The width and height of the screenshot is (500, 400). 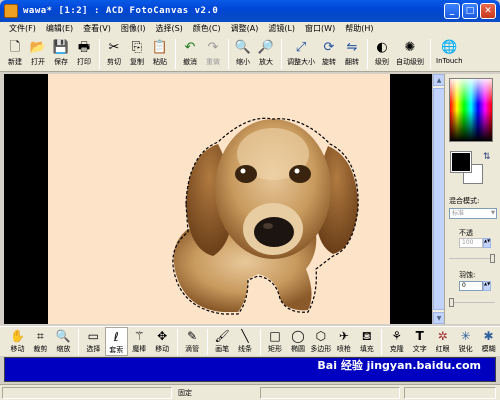 What do you see at coordinates (84, 51) in the screenshot?
I see `print-button: 🖶 打印` at bounding box center [84, 51].